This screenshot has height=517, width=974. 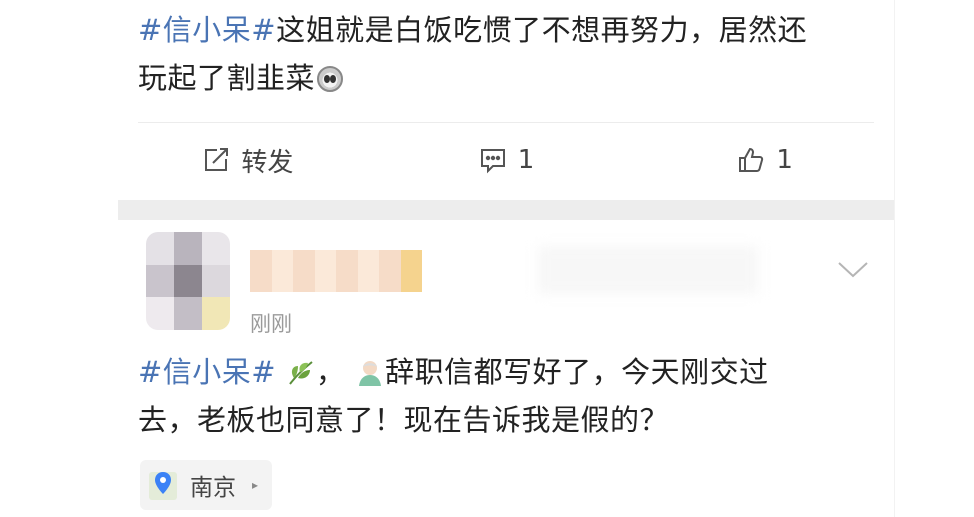 What do you see at coordinates (163, 486) in the screenshot?
I see `location-pin-icon` at bounding box center [163, 486].